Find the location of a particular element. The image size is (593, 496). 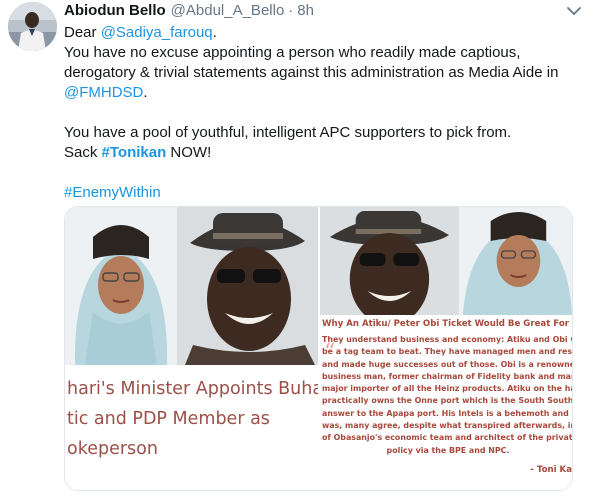

article-signature: - Toni Ka is located at coordinates (551, 470).